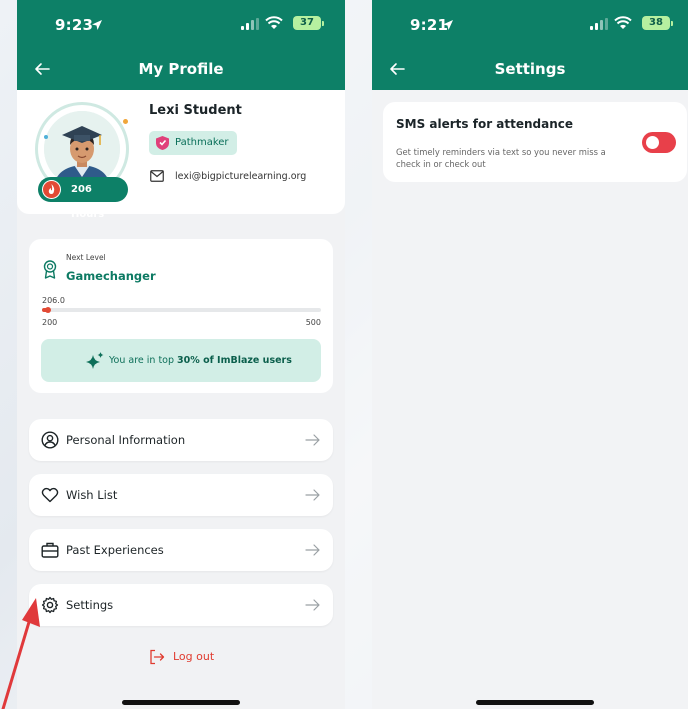  I want to click on annotation-arrow-icon, so click(20, 653).